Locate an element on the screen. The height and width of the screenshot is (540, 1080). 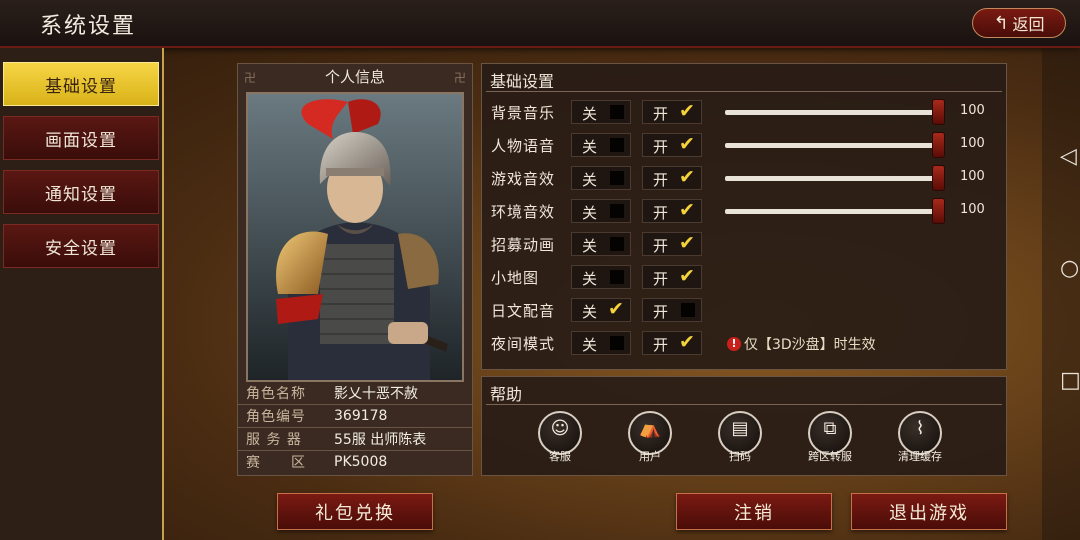
setting-label: 小地图 is located at coordinates (515, 278).